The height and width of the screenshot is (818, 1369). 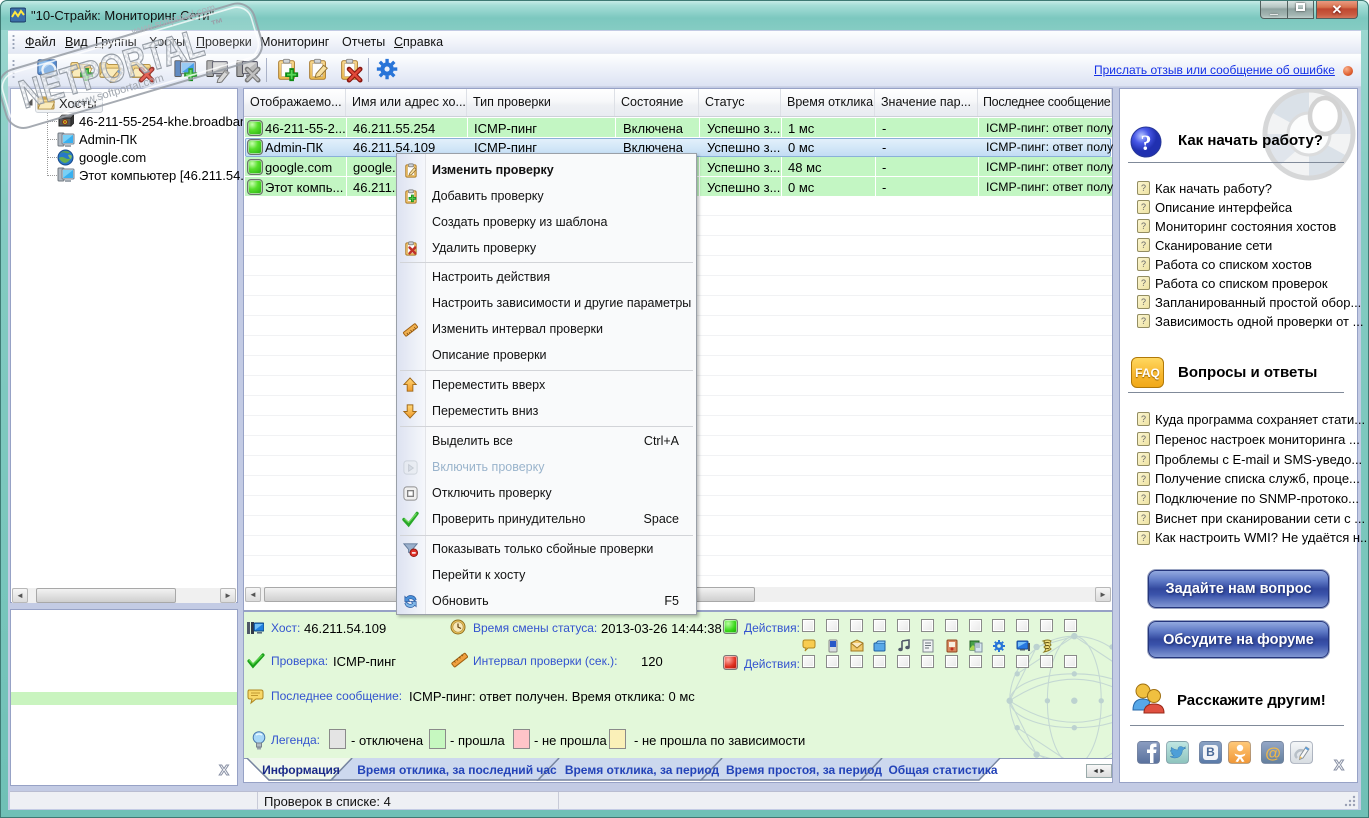 I want to click on svg-text:Время отклика, за последний ча: Время отклика, за последний час, so click(x=457, y=770).